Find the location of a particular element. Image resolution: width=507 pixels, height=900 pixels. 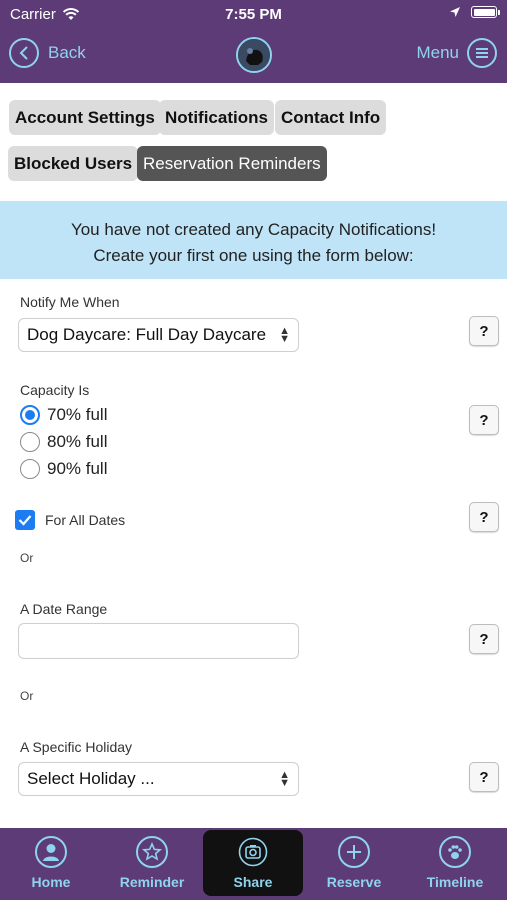

plus-icon is located at coordinates (354, 852).